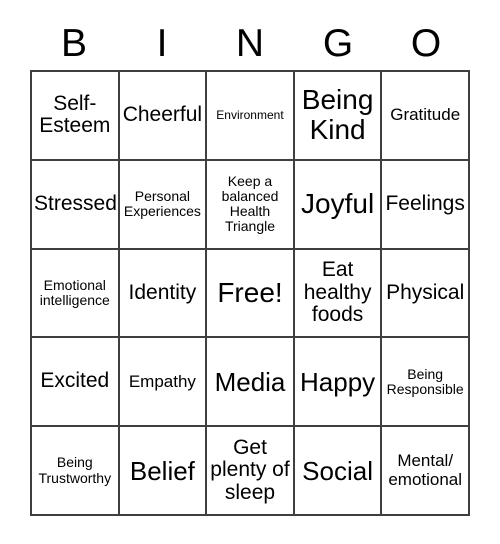  I want to click on bingo-header-row: B I N G O, so click(250, 43).